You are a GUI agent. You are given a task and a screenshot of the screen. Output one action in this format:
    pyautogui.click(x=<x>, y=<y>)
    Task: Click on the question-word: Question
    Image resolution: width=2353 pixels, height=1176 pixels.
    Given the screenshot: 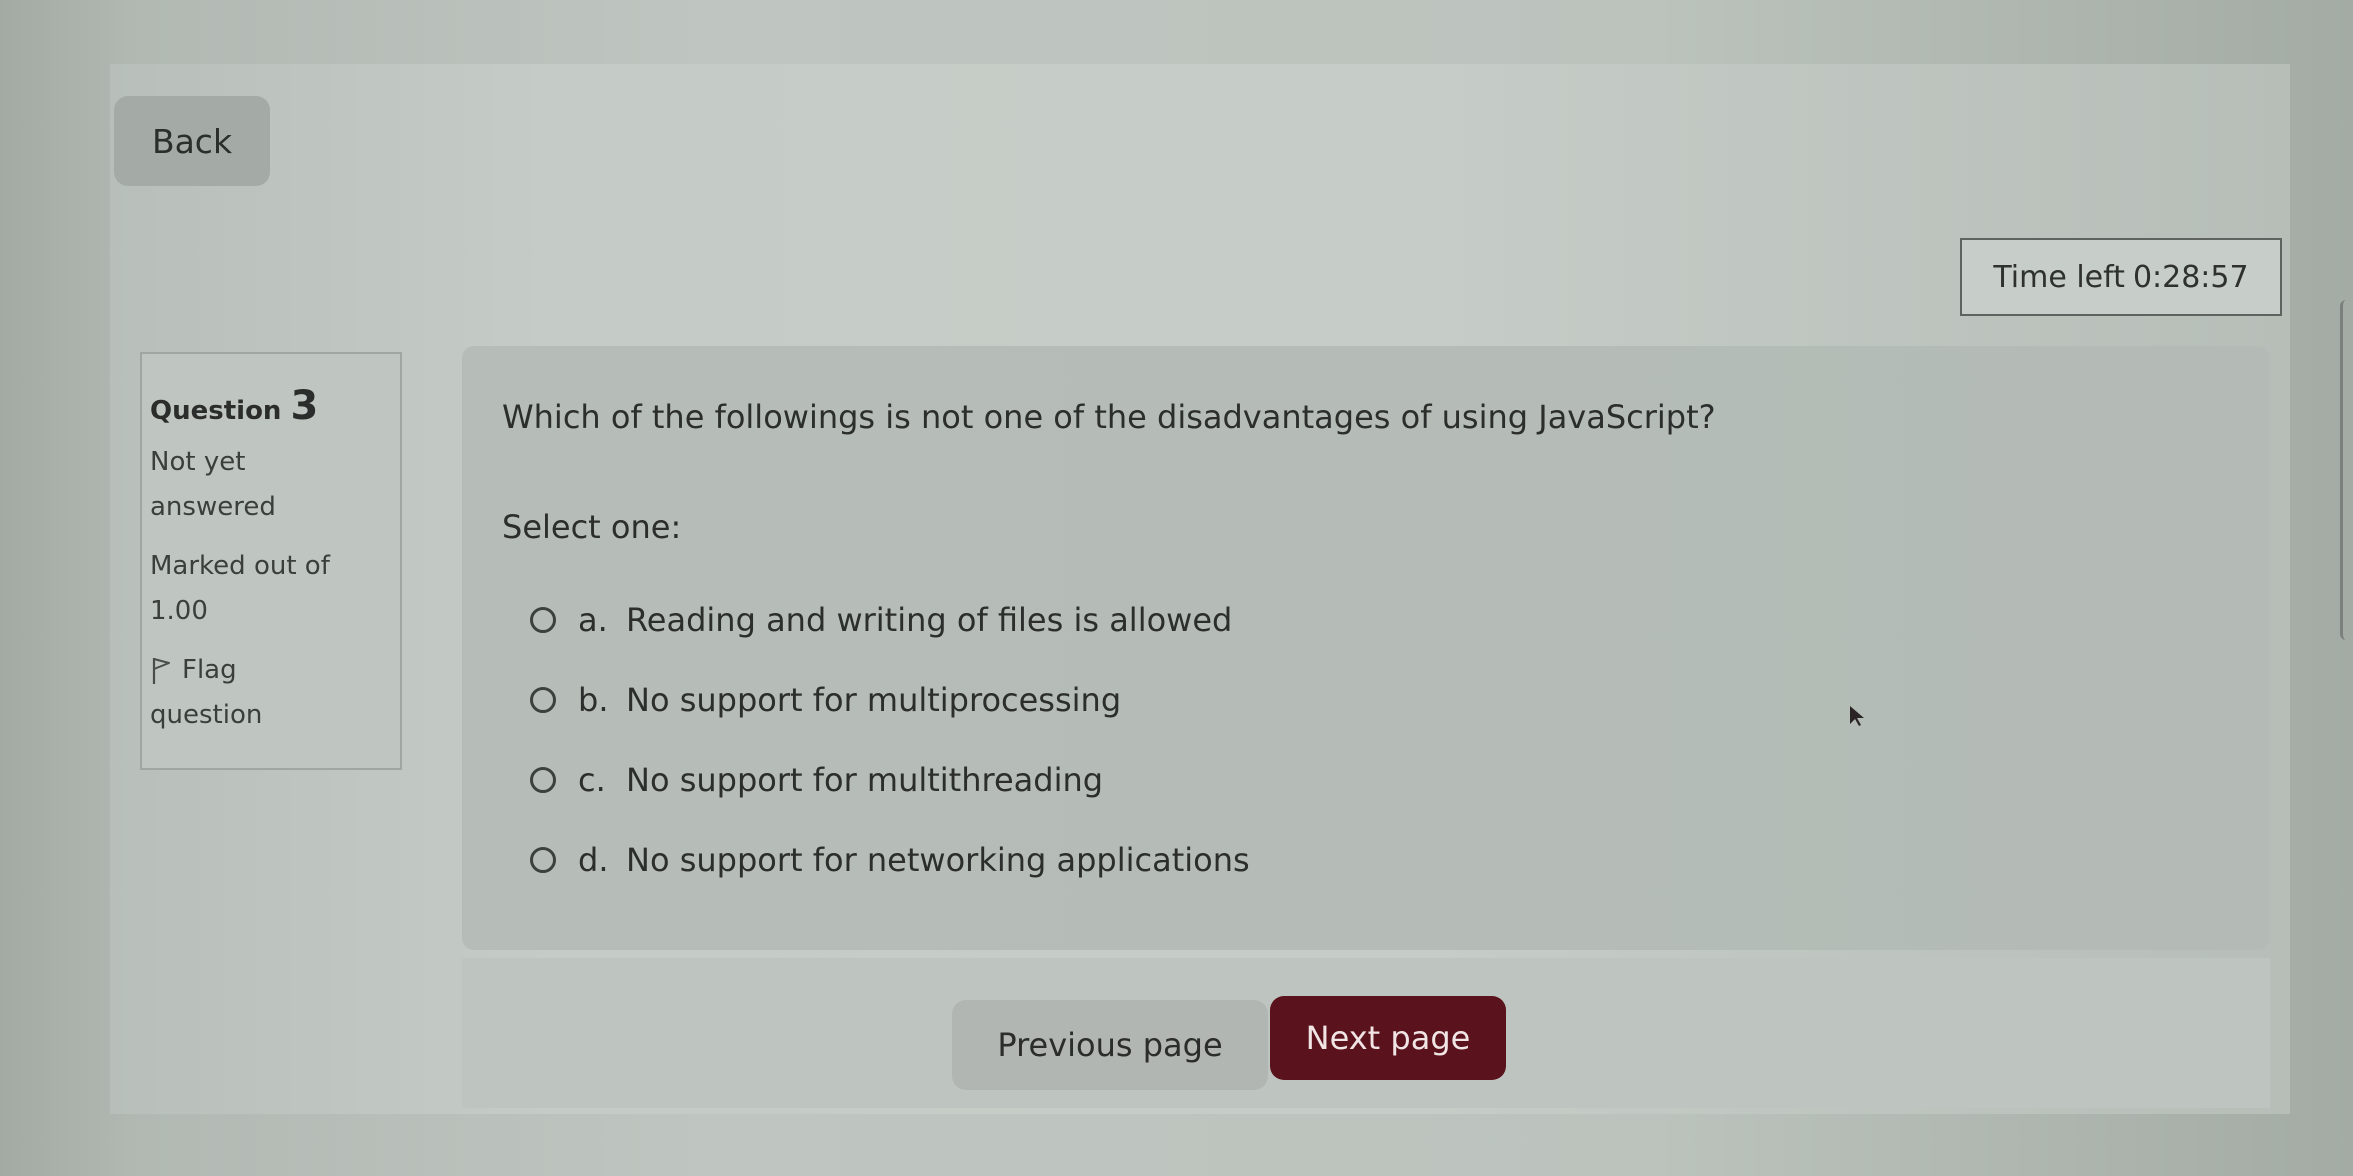 What is the action you would take?
    pyautogui.click(x=216, y=411)
    